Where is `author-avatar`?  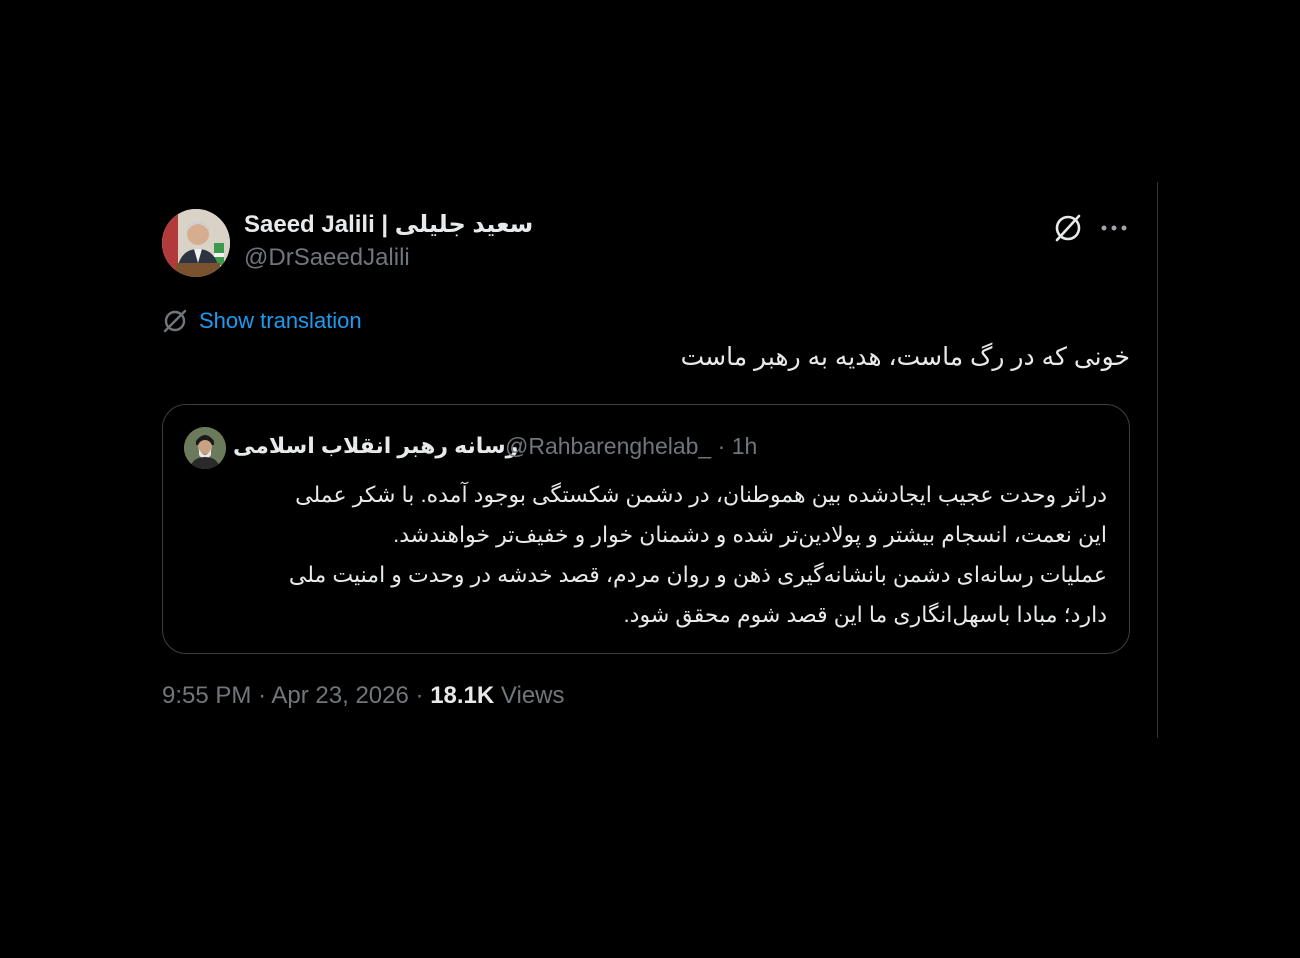 author-avatar is located at coordinates (196, 243).